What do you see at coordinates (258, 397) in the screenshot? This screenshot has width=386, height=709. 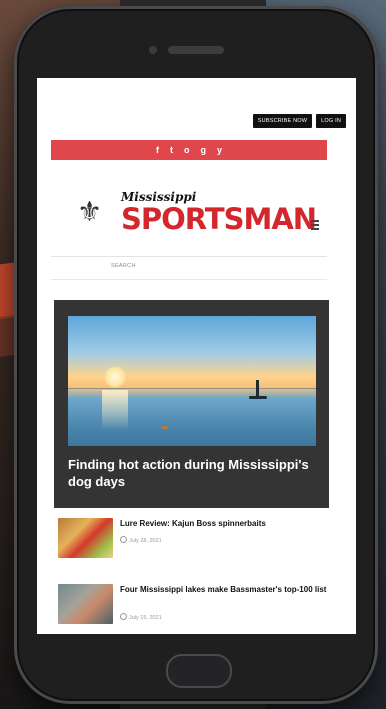 I see `image-boat` at bounding box center [258, 397].